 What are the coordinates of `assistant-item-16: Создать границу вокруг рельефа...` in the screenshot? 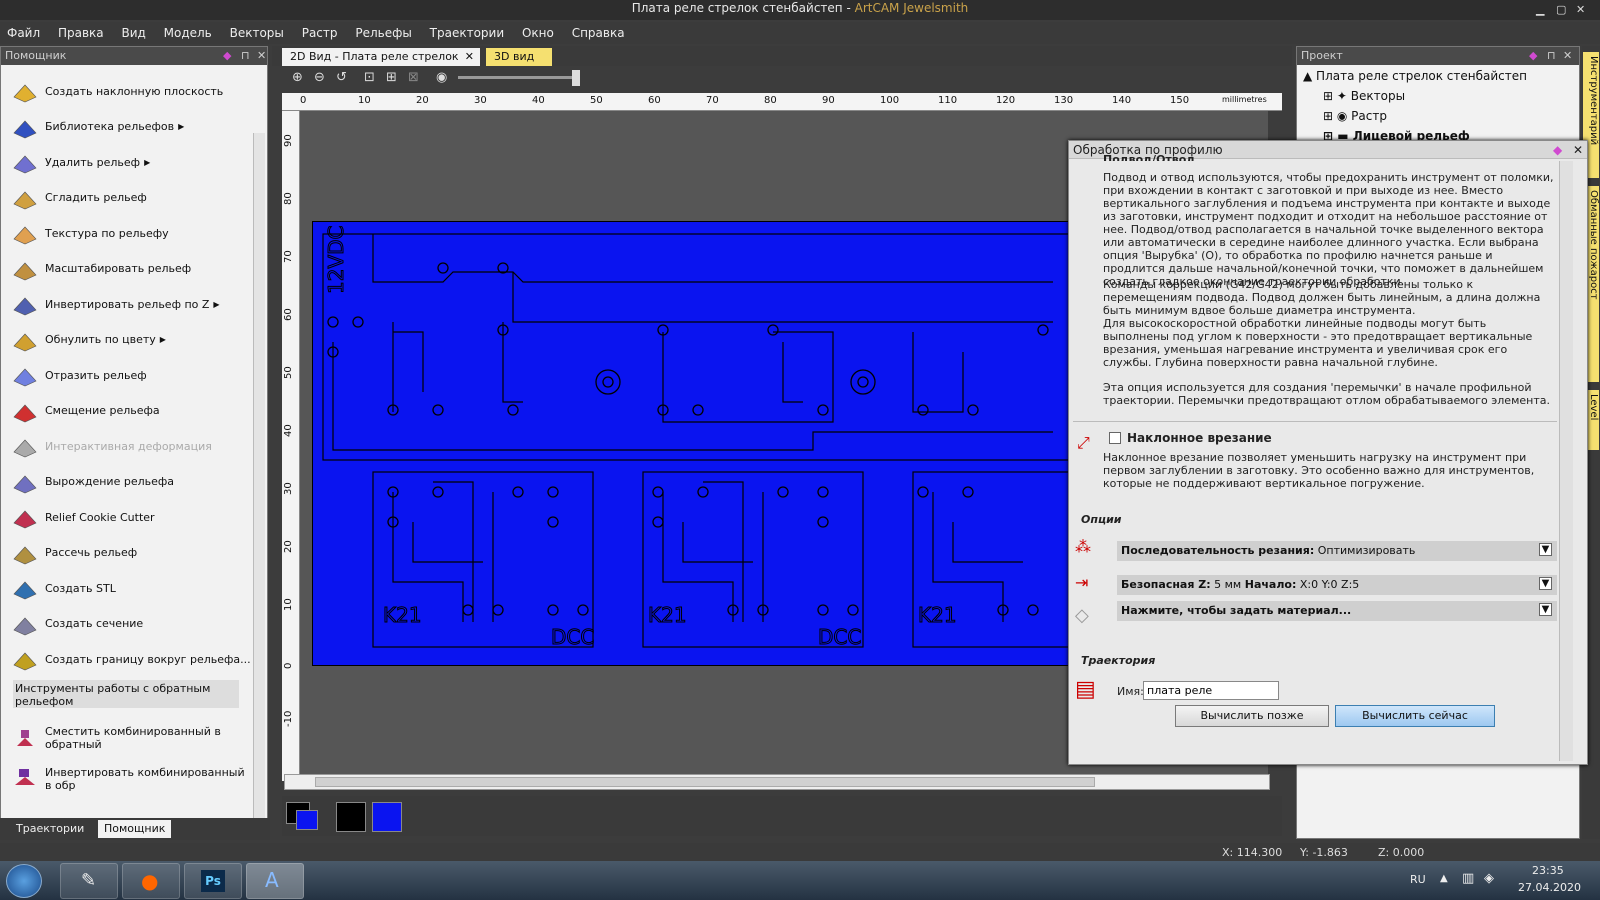 It's located at (131, 659).